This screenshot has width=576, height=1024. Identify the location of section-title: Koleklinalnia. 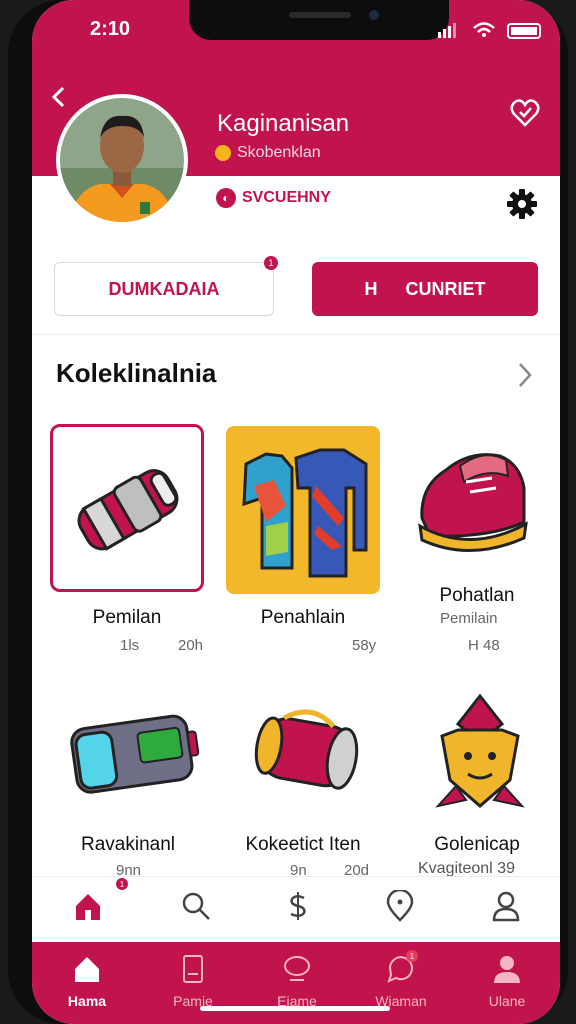
(136, 373).